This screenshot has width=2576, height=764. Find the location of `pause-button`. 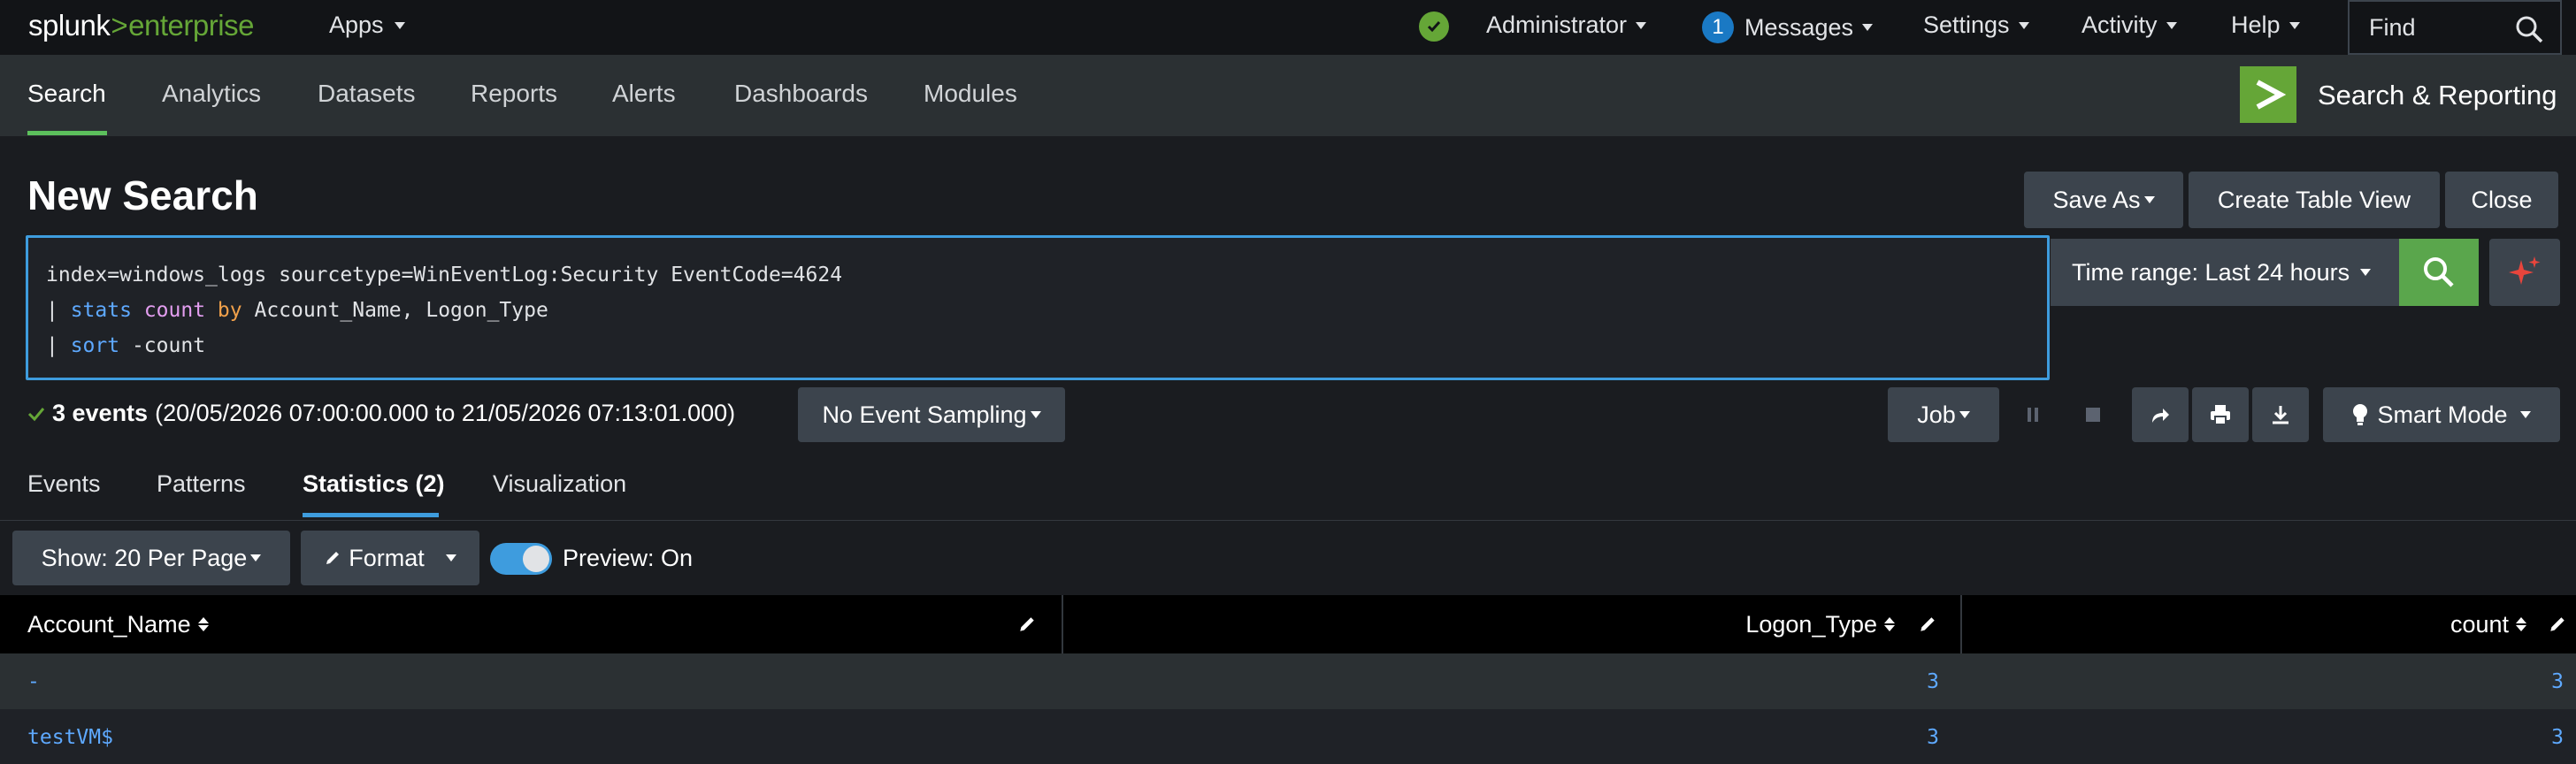

pause-button is located at coordinates (2033, 415).